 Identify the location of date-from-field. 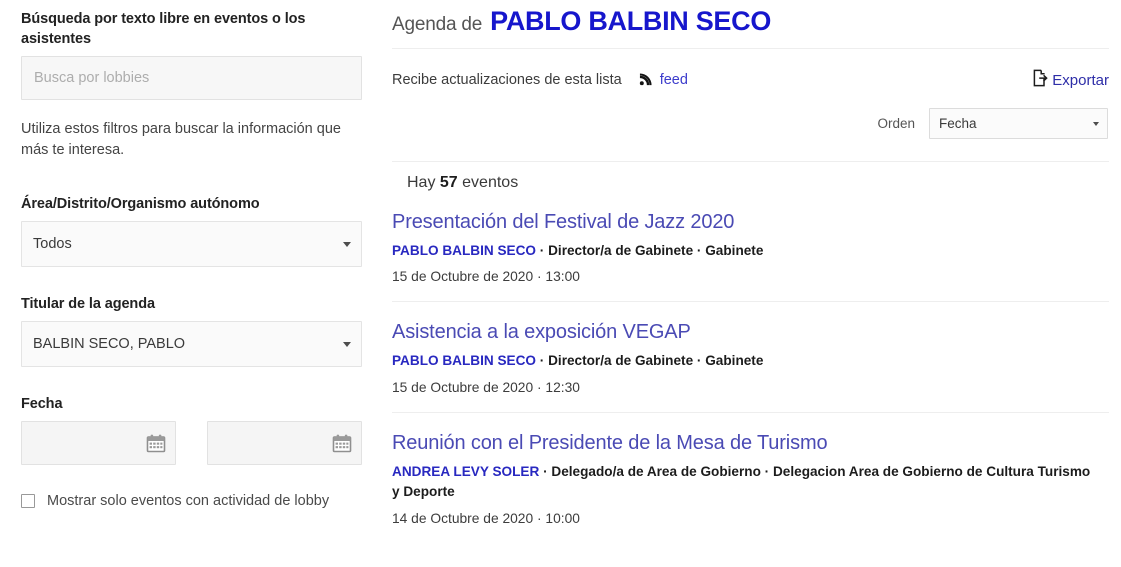
(98, 443).